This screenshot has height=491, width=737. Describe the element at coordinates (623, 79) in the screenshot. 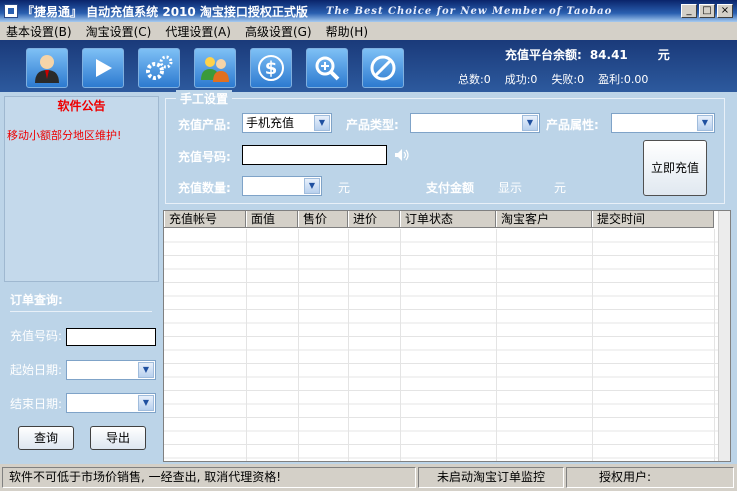

I see `stat-profit: 盈利:0.00` at that location.